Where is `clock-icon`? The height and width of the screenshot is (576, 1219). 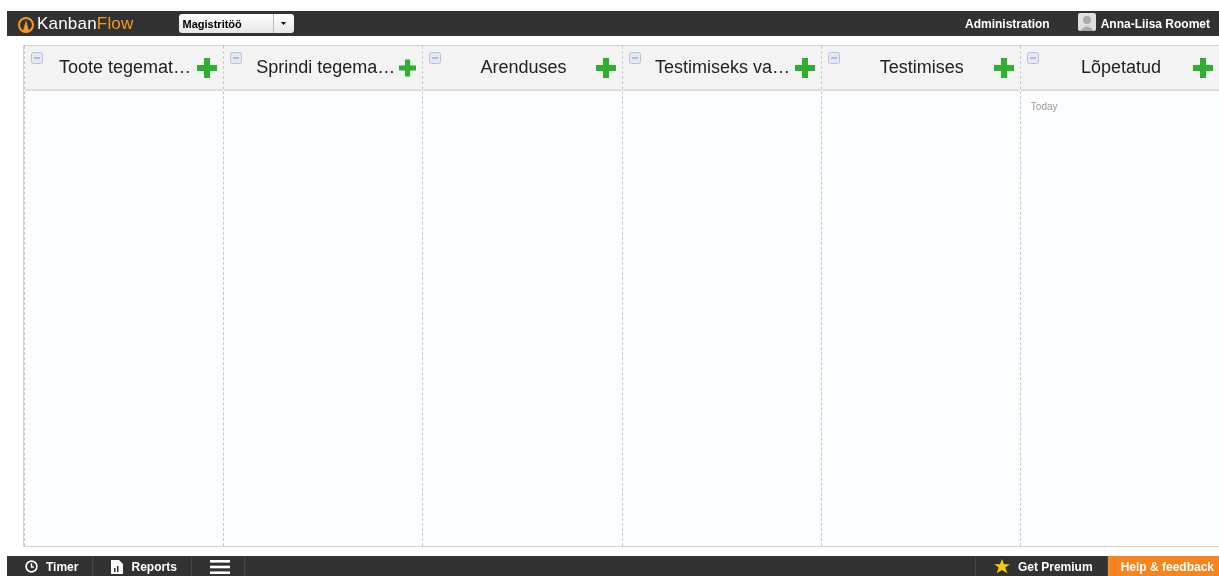
clock-icon is located at coordinates (31, 566).